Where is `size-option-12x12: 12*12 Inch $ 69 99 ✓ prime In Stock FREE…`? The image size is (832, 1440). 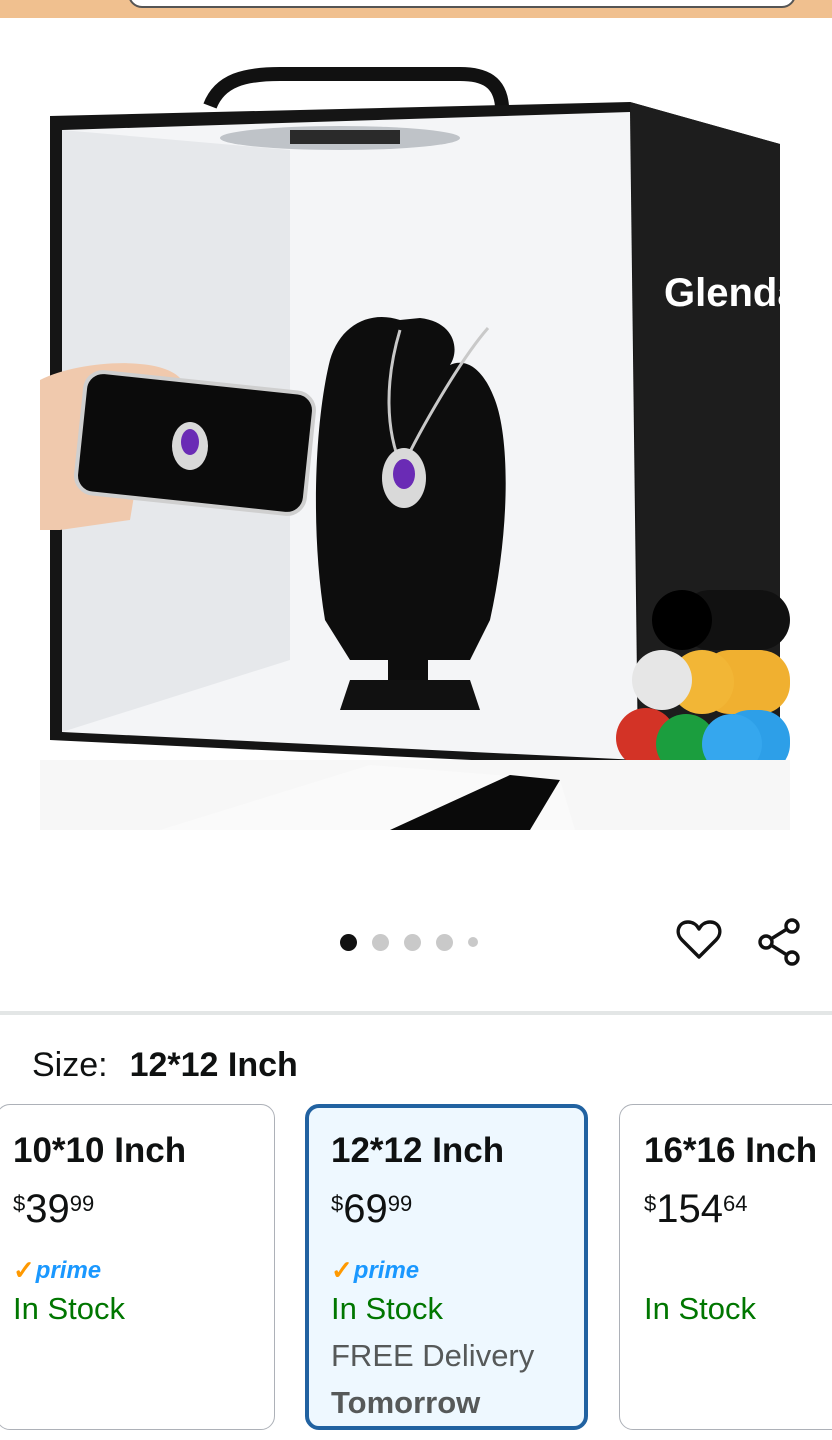 size-option-12x12: 12*12 Inch $ 69 99 ✓ prime In Stock FREE… is located at coordinates (446, 1267).